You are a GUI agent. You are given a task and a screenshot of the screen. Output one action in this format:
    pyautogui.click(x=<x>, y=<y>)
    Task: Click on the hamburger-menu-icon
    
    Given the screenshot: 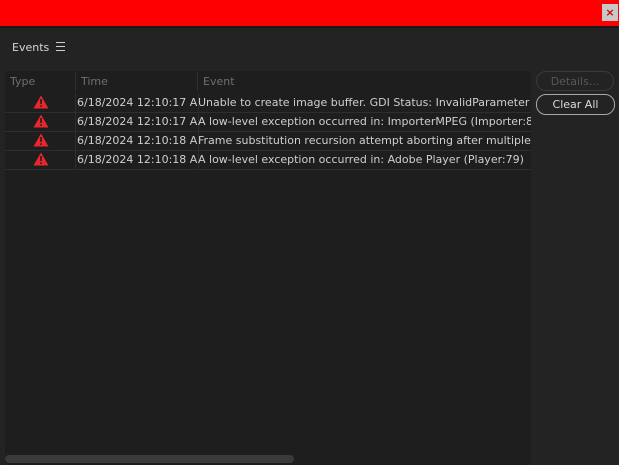 What is the action you would take?
    pyautogui.click(x=60, y=46)
    